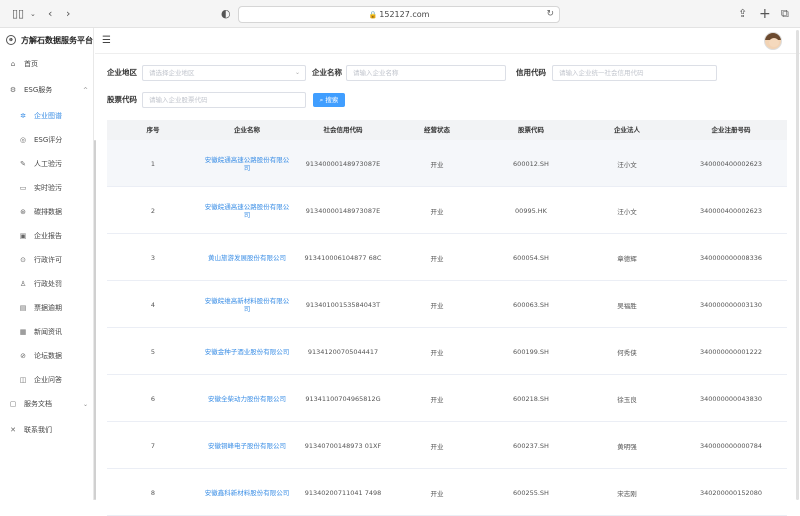 This screenshot has height=516, width=800. Describe the element at coordinates (247, 130) in the screenshot. I see `col-company: 企业名称` at that location.